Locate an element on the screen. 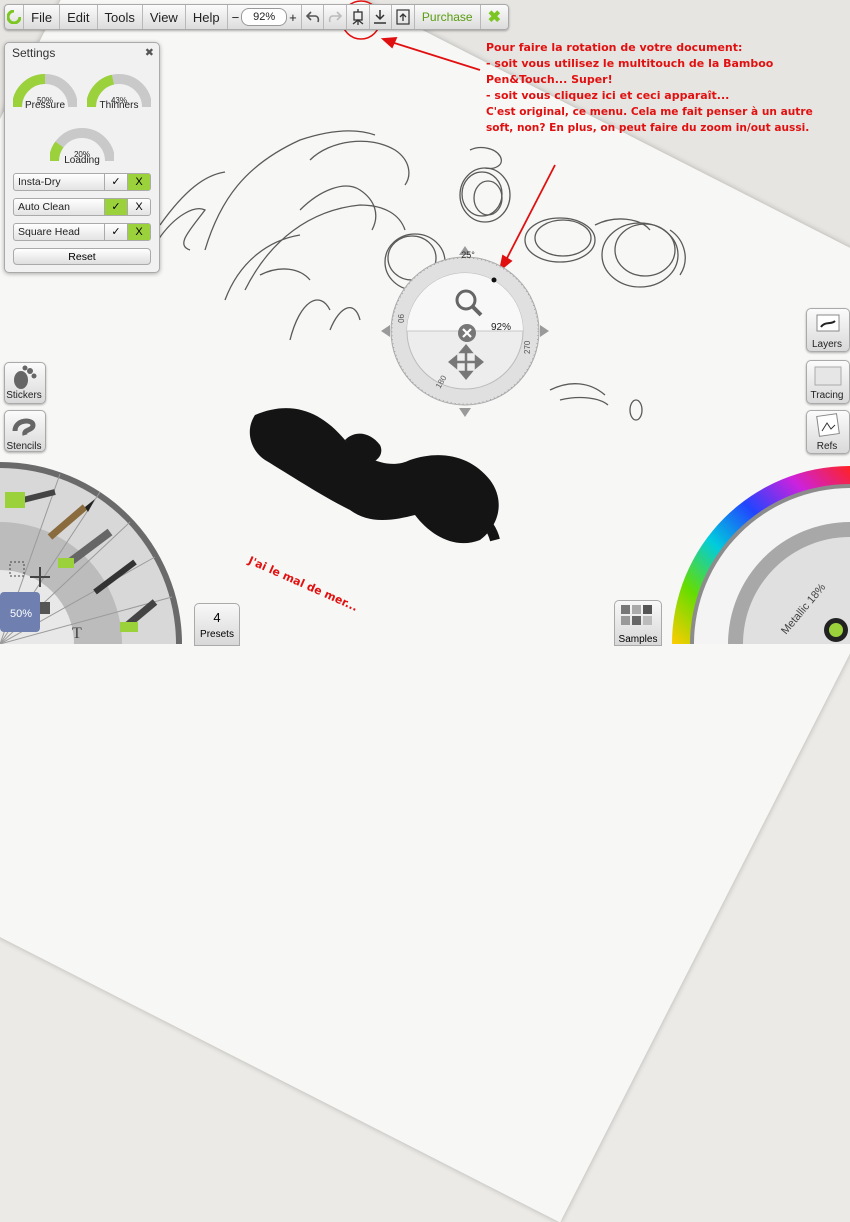 This screenshot has width=850, height=1222. undo-icon is located at coordinates (313, 17).